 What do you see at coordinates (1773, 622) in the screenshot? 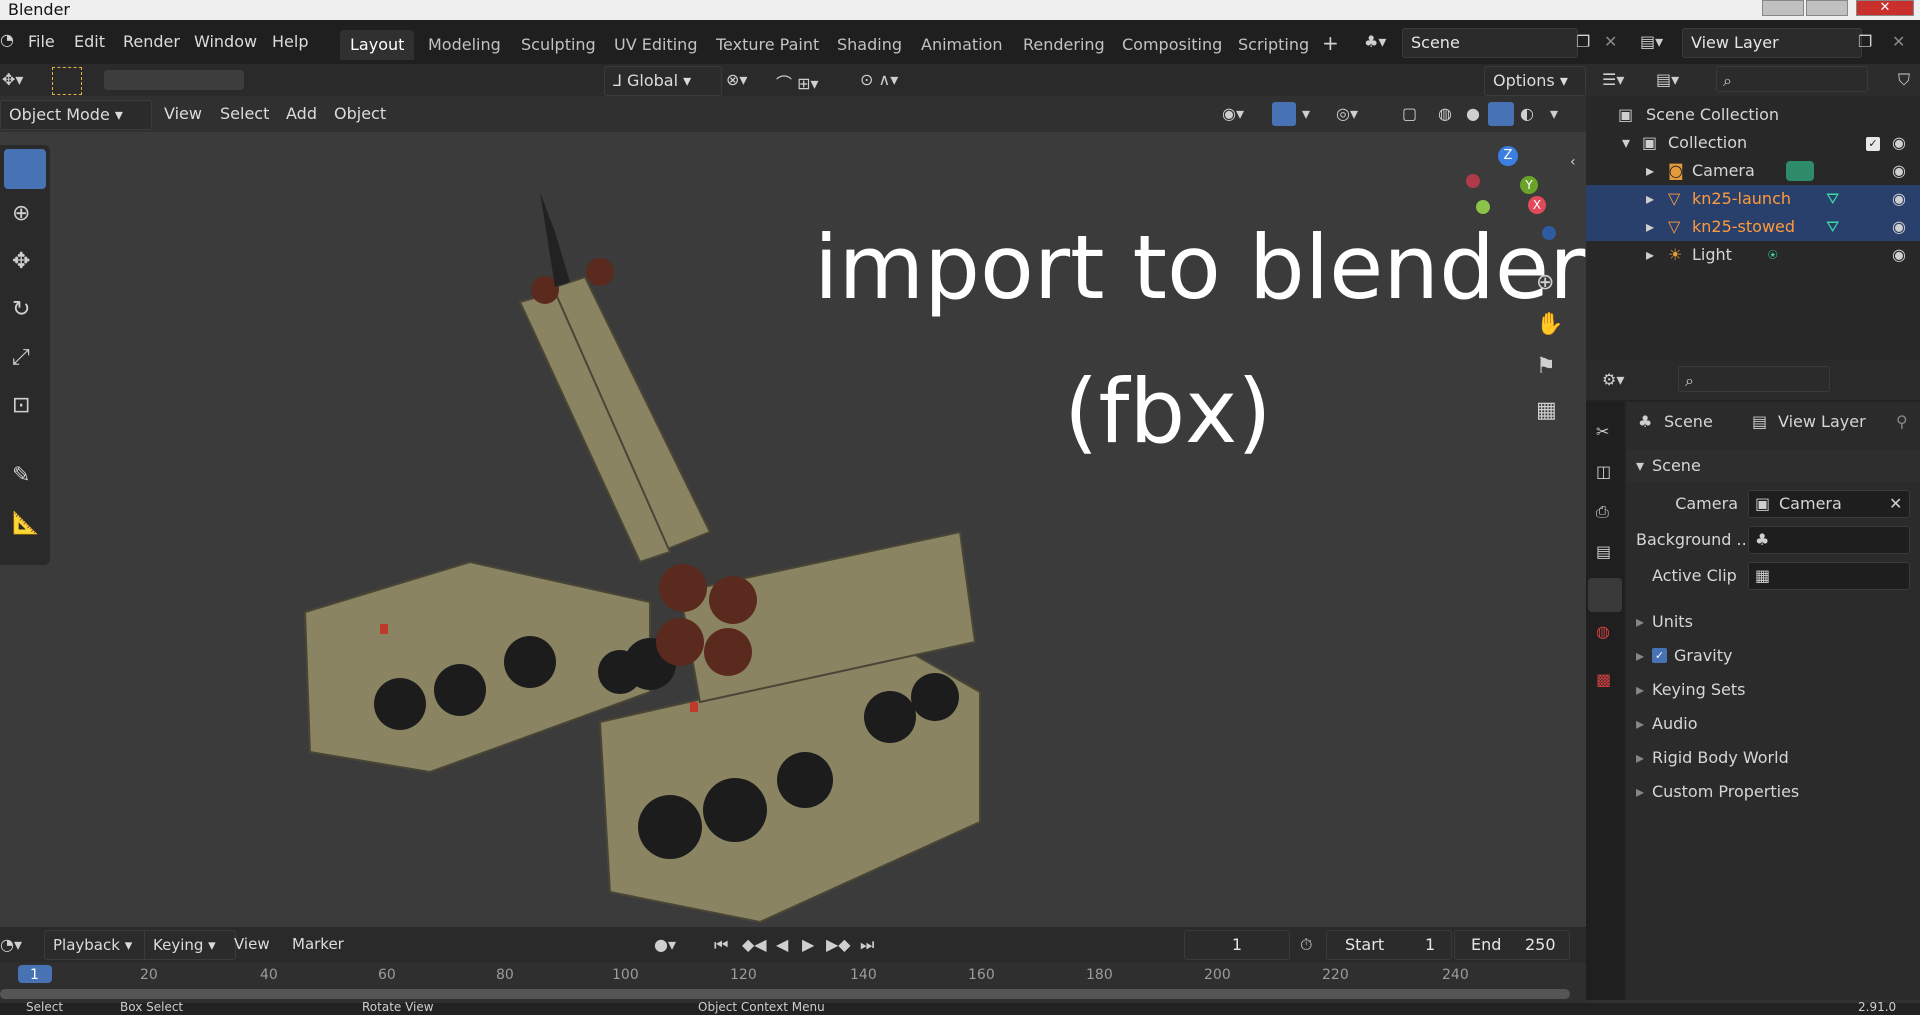
I see `subpanel-units: ▸ Units` at bounding box center [1773, 622].